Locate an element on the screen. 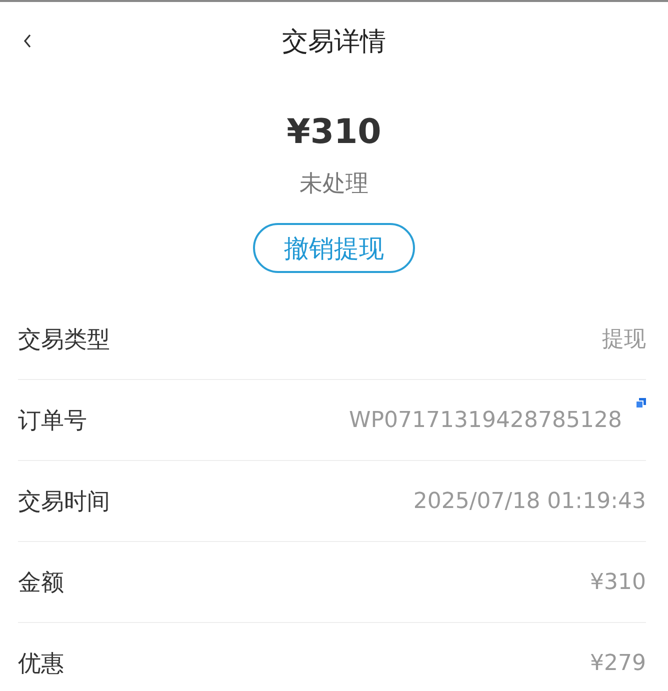  copy-icon is located at coordinates (641, 403).